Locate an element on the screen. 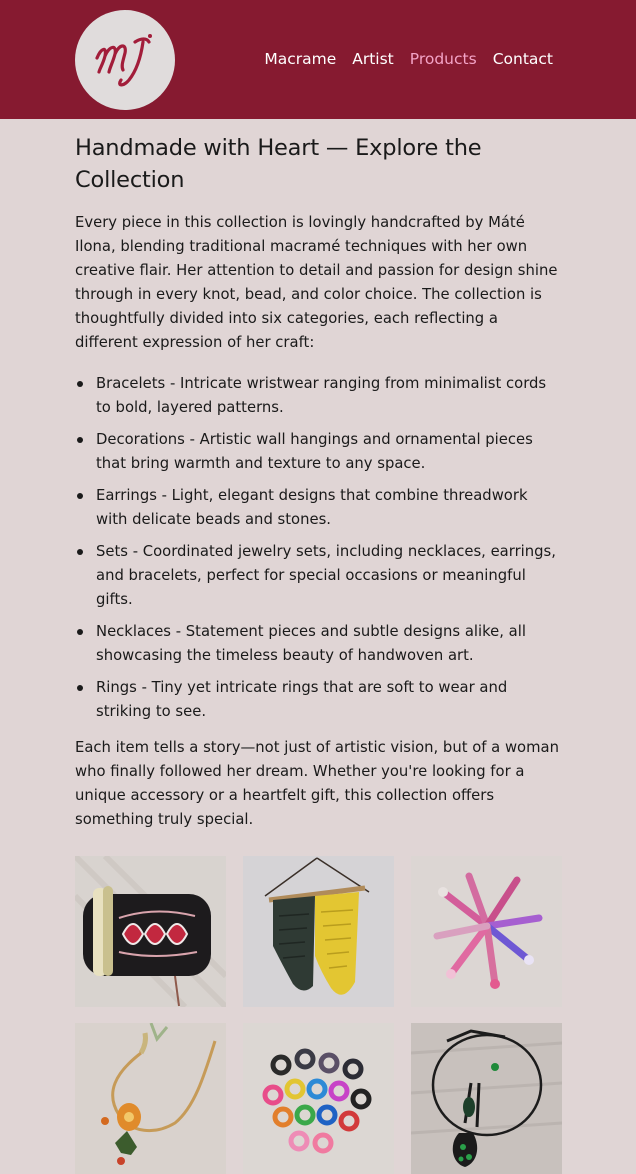 The image size is (636, 1174). gallery-image-rings is located at coordinates (318, 1098).